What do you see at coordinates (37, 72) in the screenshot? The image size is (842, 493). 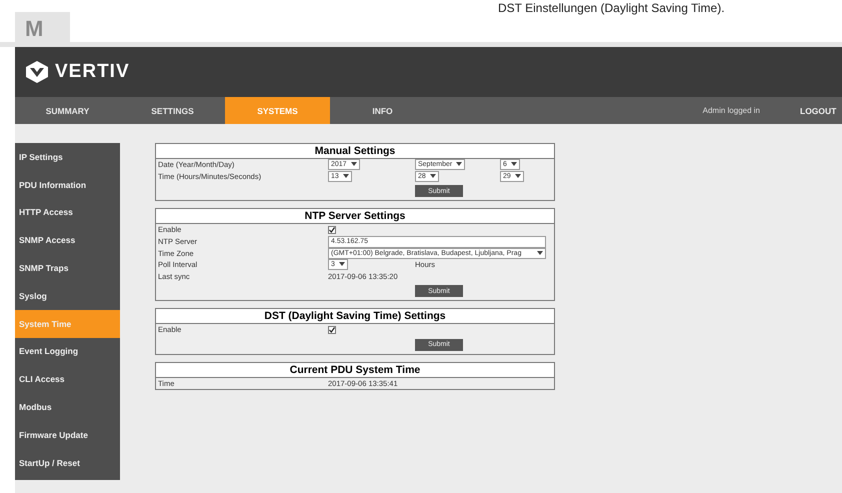 I see `logo-icon` at bounding box center [37, 72].